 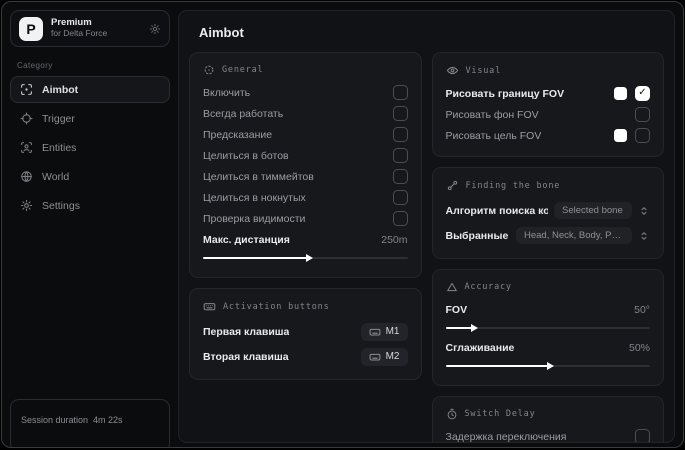 I want to click on toggle-label: Включить, so click(x=227, y=92).